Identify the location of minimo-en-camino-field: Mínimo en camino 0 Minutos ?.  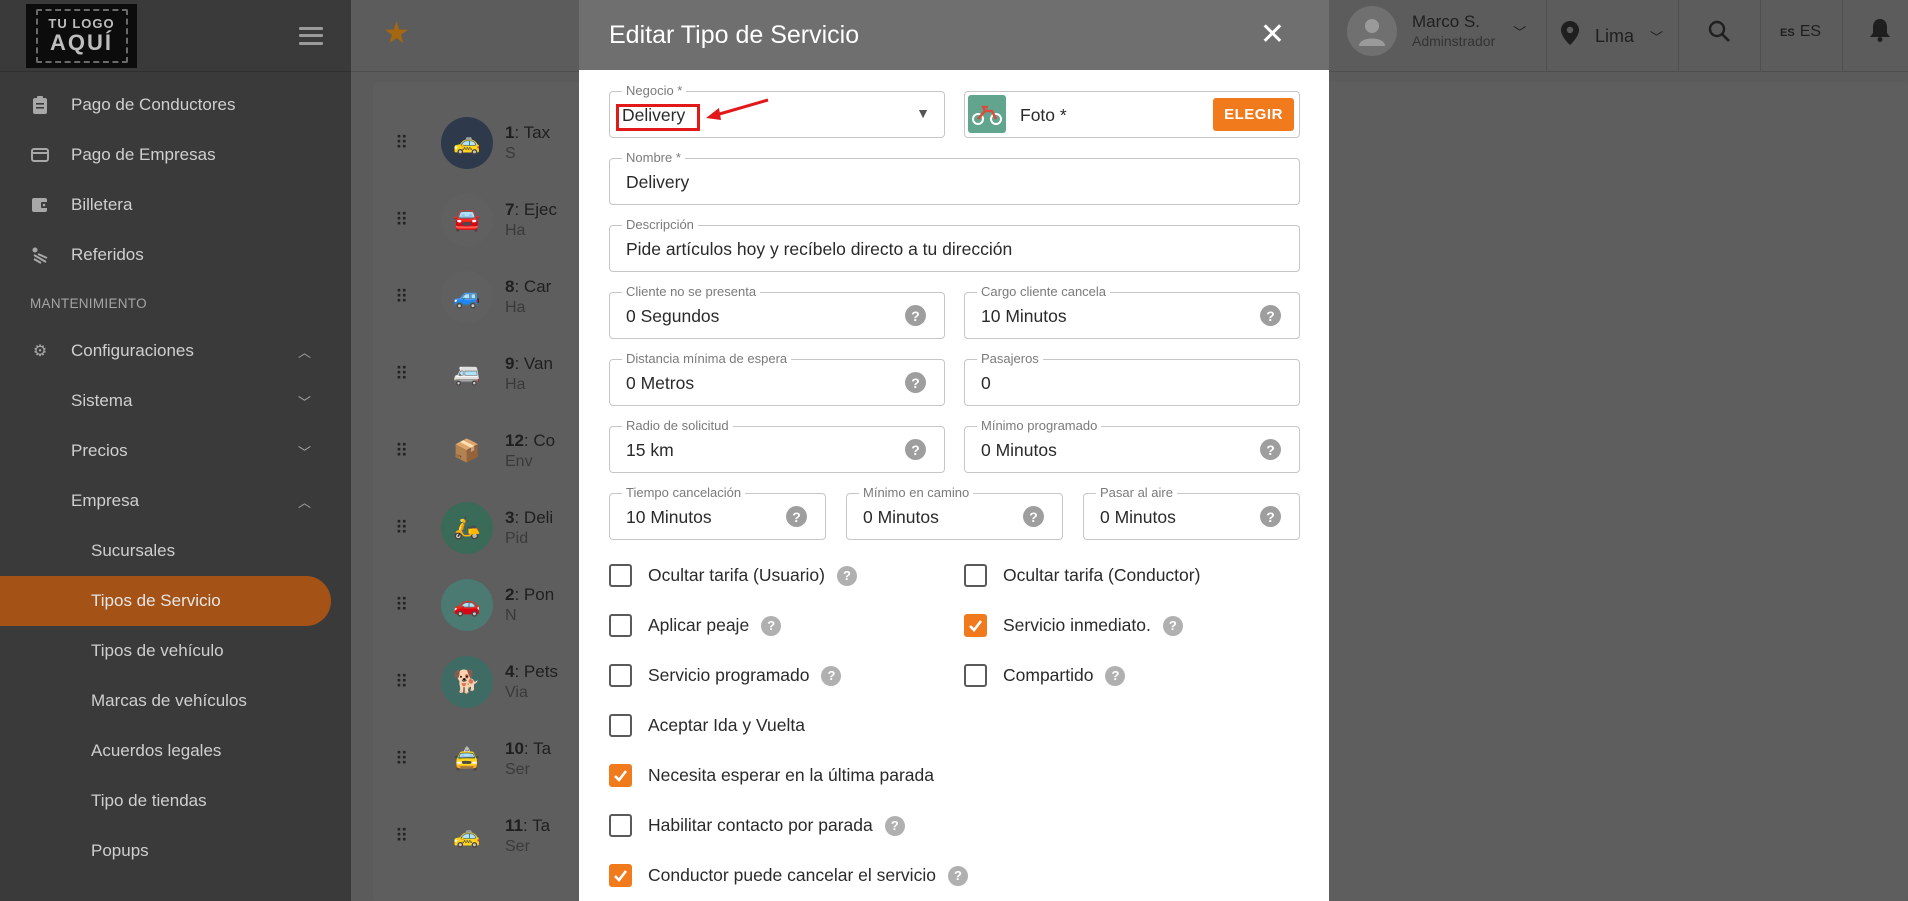
(954, 513).